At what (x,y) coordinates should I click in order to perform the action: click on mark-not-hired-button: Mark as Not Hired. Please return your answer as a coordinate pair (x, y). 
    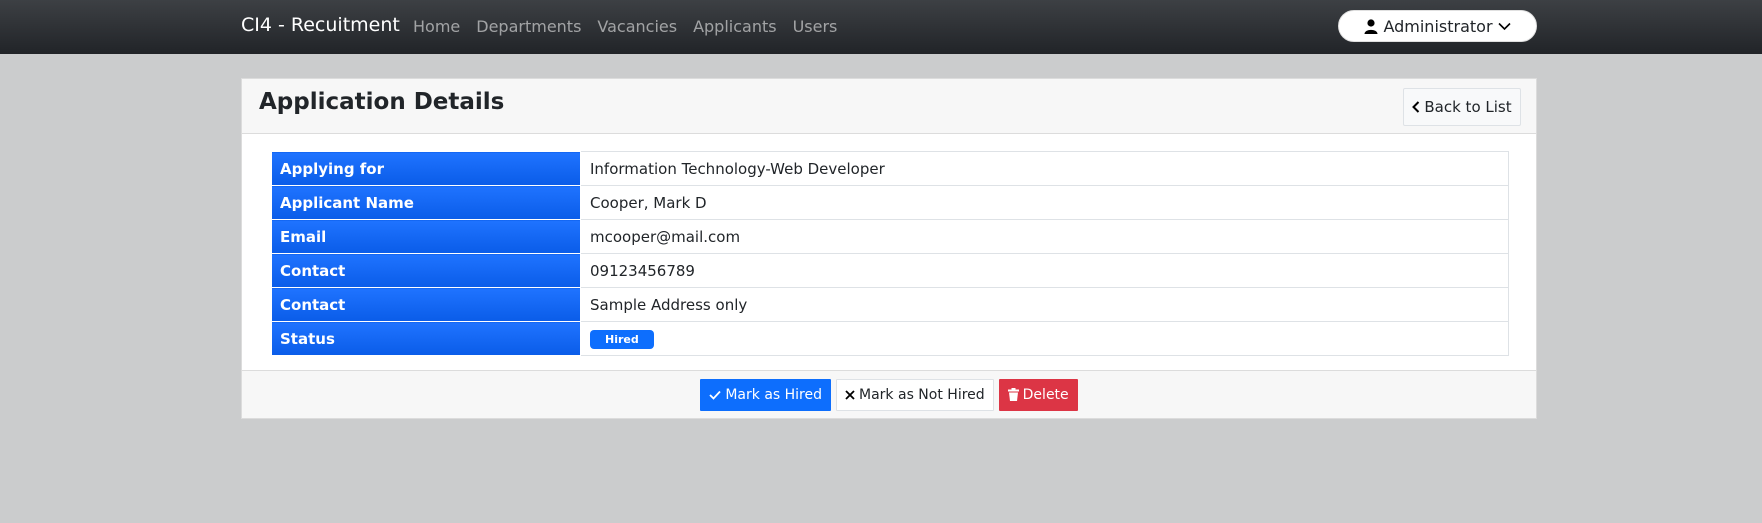
    Looking at the image, I should click on (915, 394).